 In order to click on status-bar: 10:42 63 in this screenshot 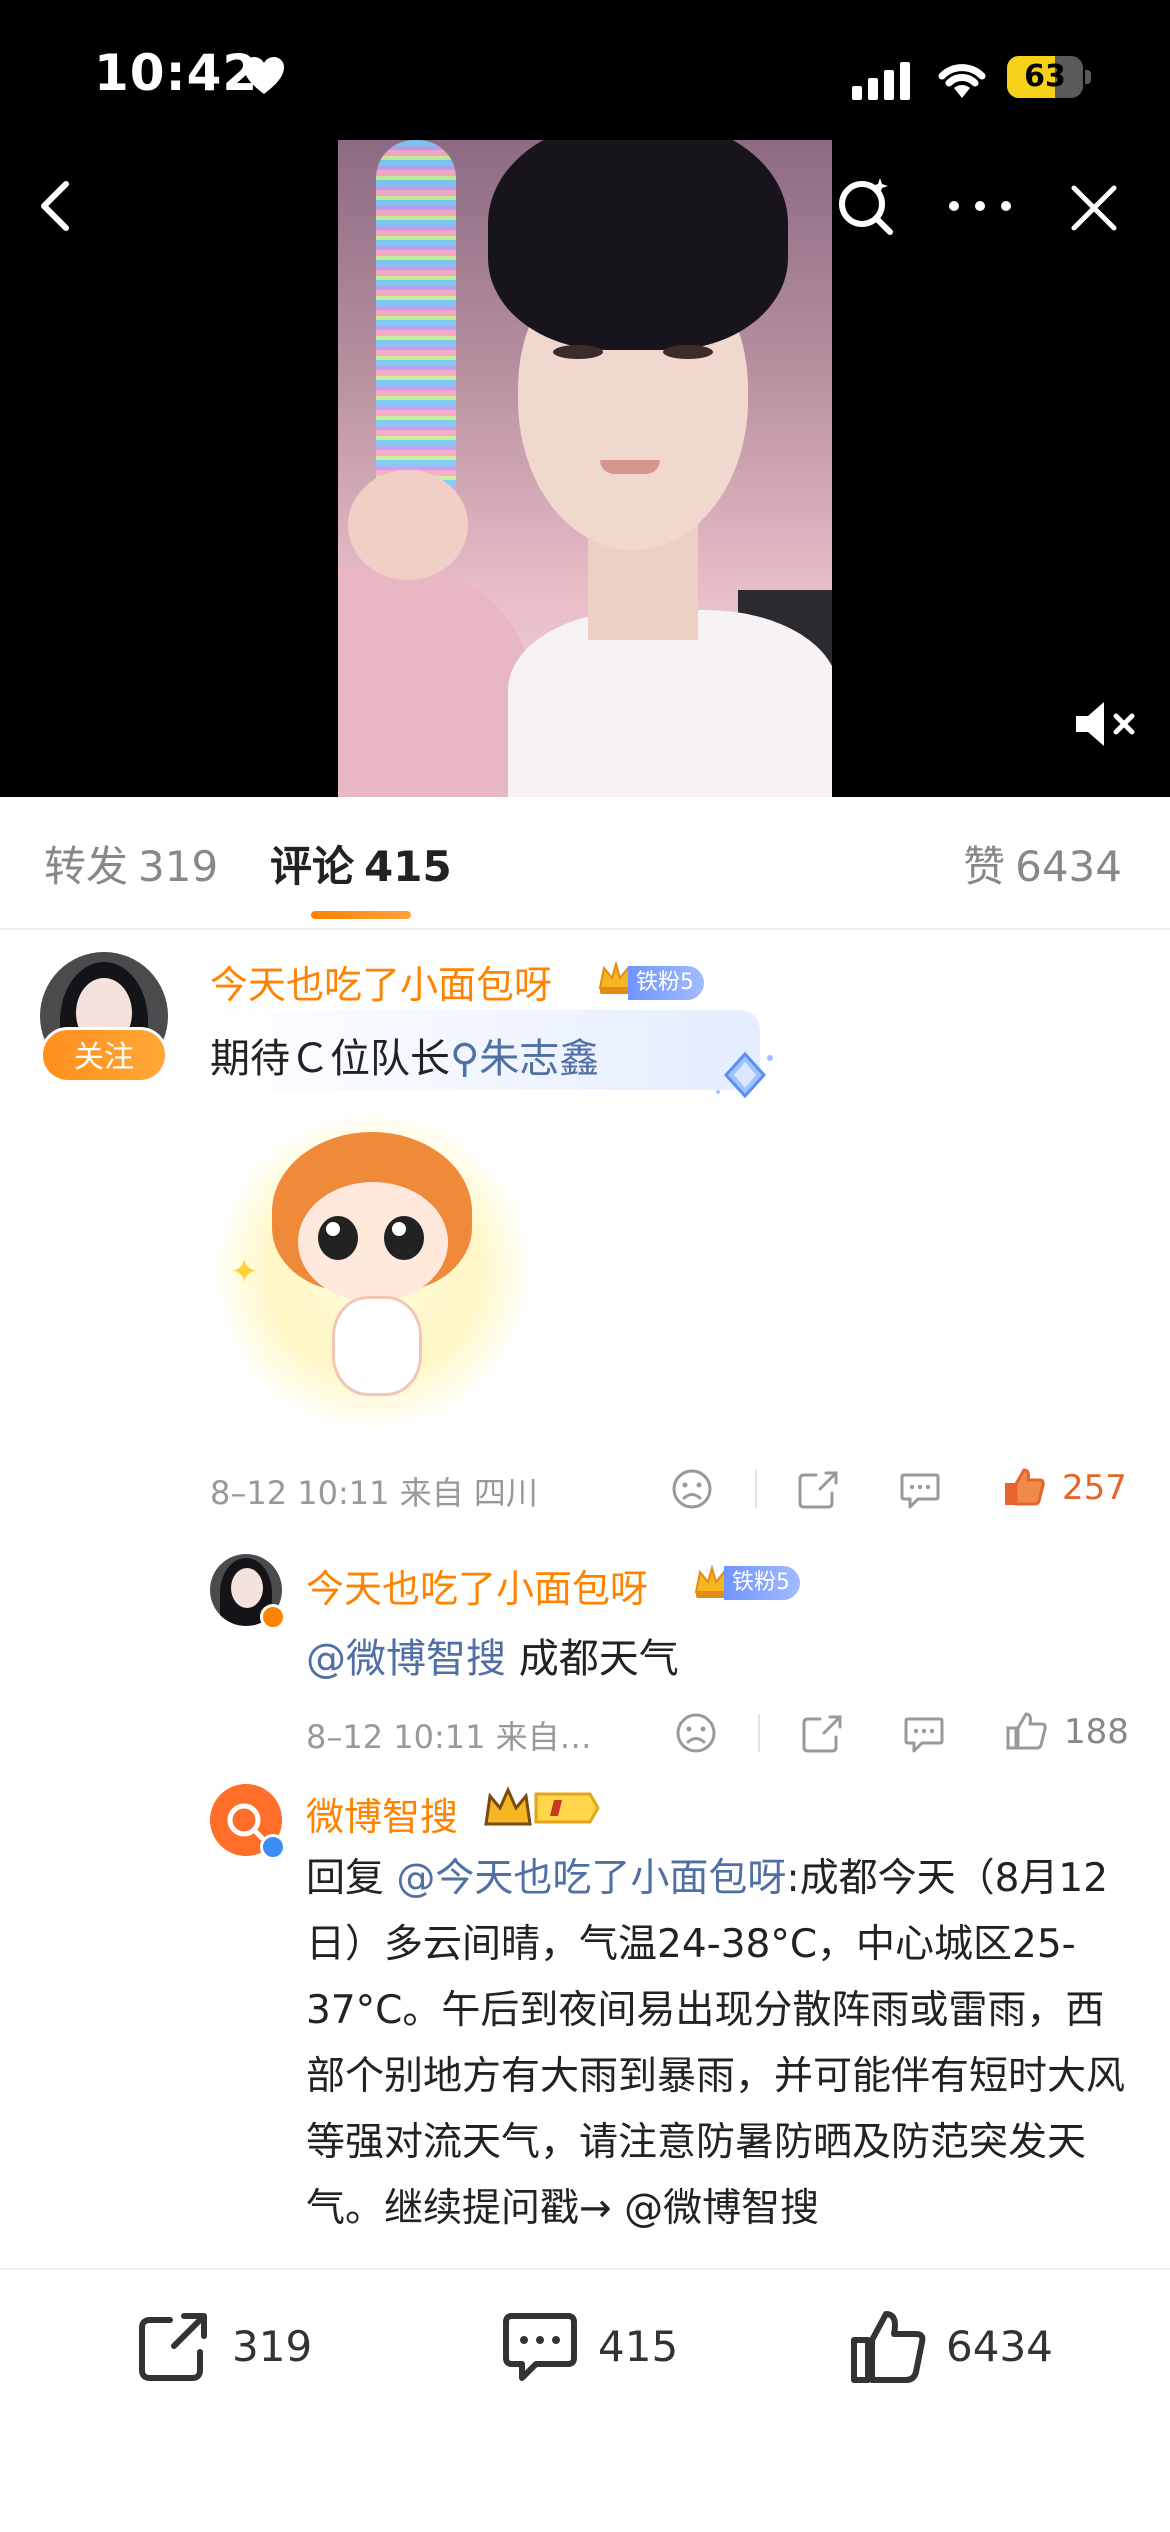, I will do `click(585, 70)`.